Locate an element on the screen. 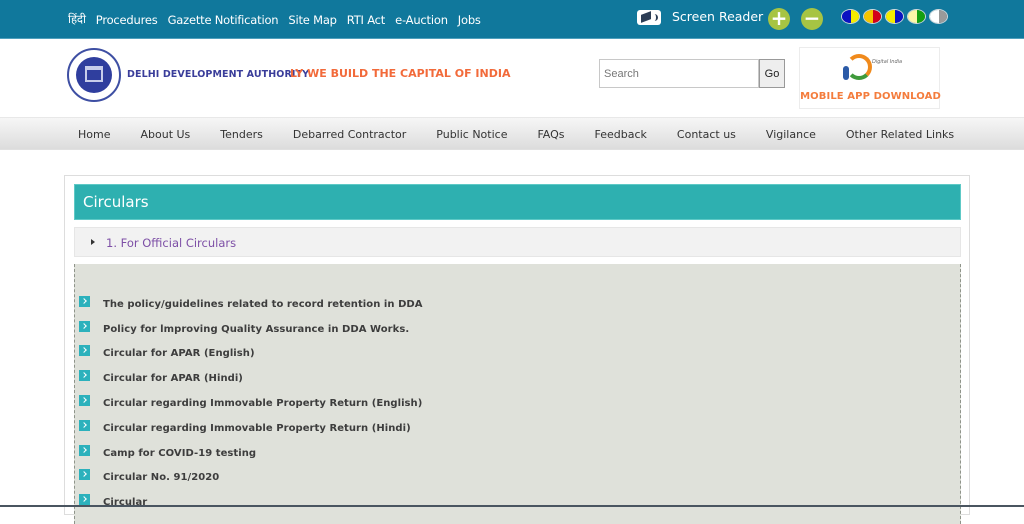  nav-tenders: Tenders is located at coordinates (241, 134).